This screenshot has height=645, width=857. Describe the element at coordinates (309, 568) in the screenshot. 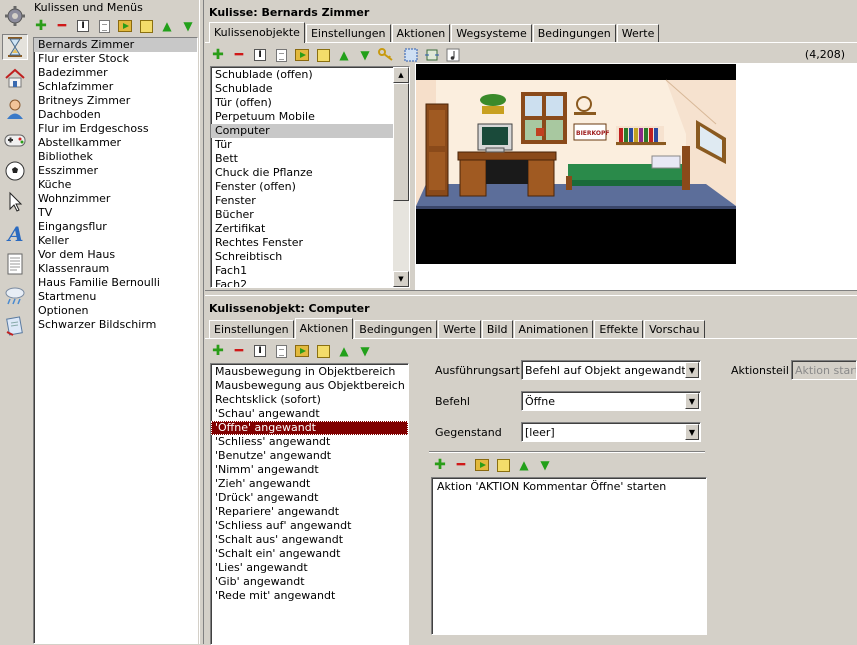

I see `event-item: 'Lies' angewandt` at that location.